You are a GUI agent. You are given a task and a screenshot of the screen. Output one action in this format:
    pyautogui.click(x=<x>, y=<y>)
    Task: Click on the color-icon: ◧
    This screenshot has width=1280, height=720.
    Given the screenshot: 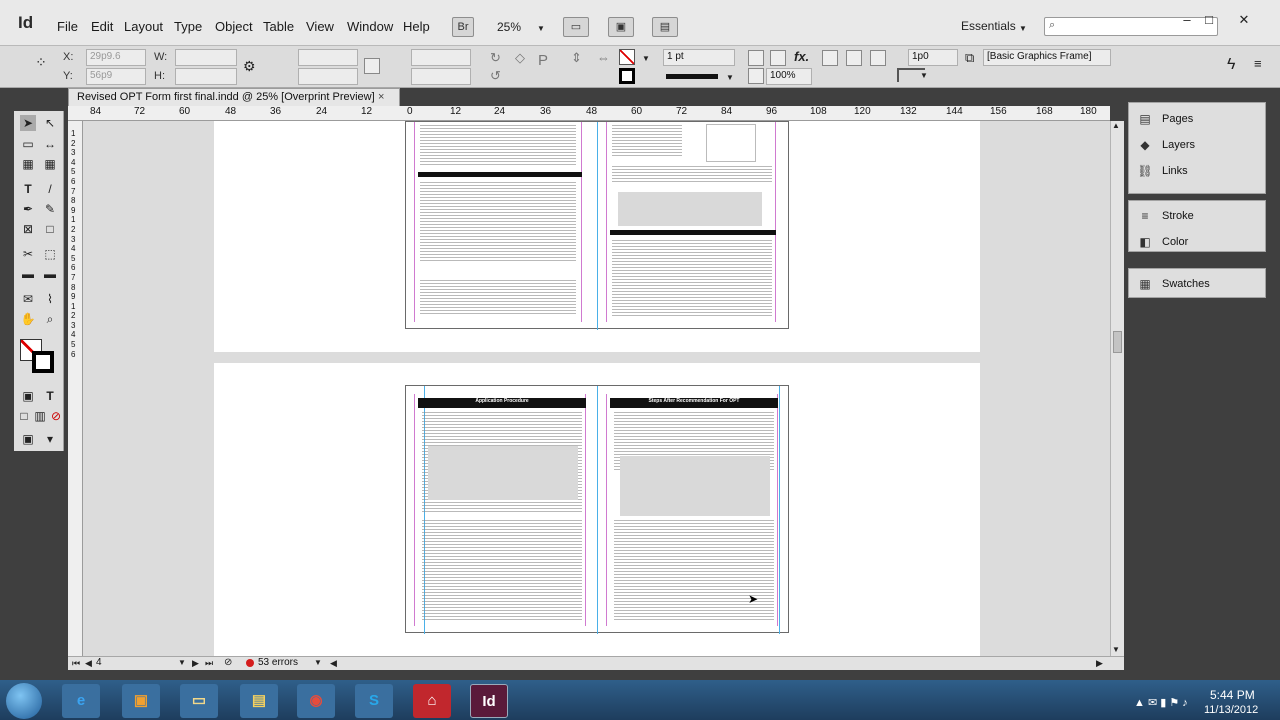 What is the action you would take?
    pyautogui.click(x=1145, y=242)
    